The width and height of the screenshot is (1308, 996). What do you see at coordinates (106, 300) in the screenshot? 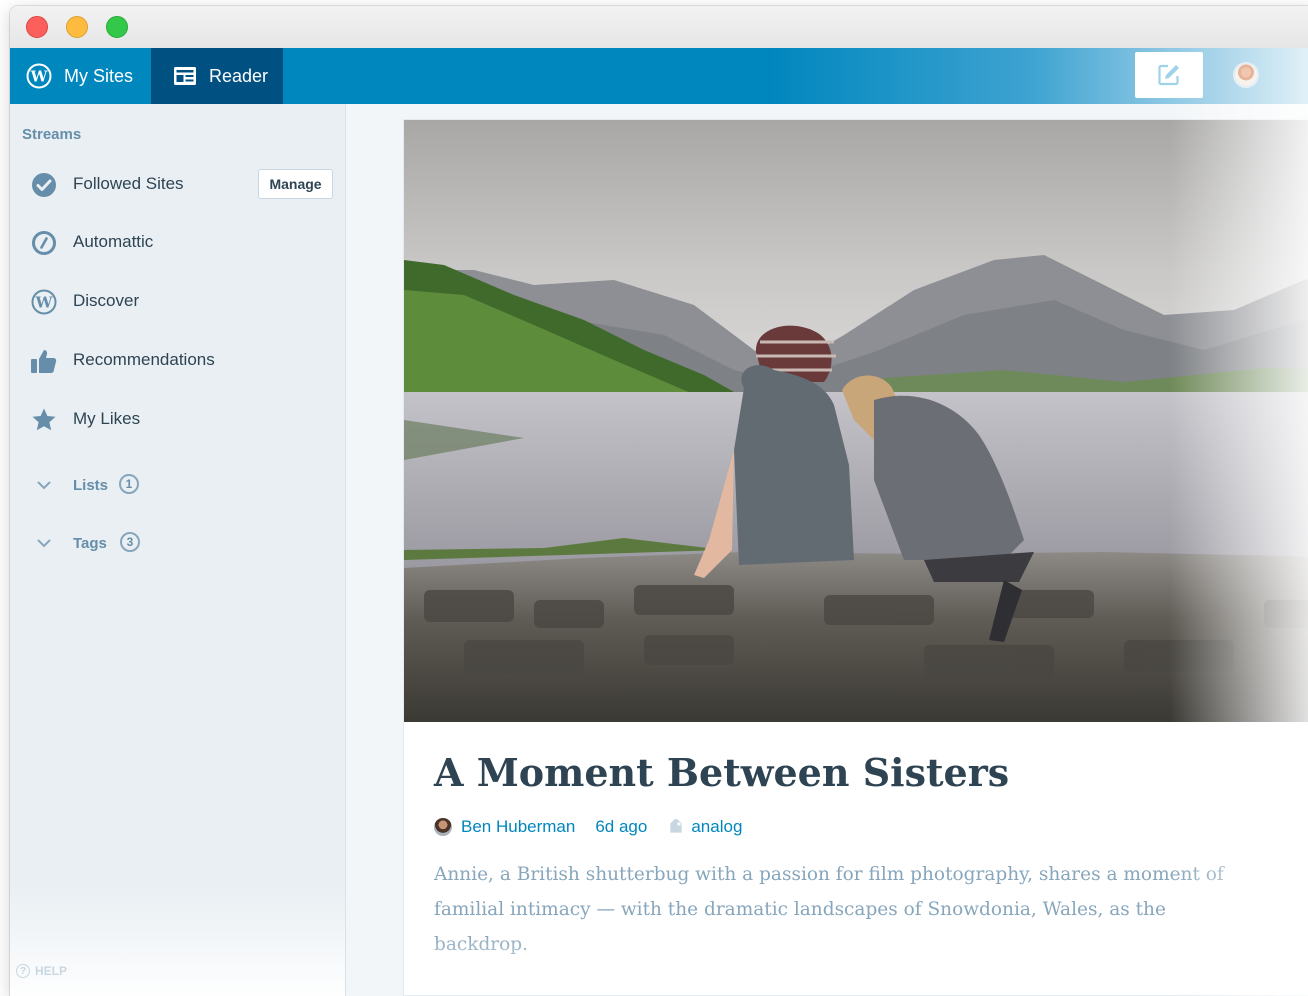
I see `sidebar-item-label: Discover` at bounding box center [106, 300].